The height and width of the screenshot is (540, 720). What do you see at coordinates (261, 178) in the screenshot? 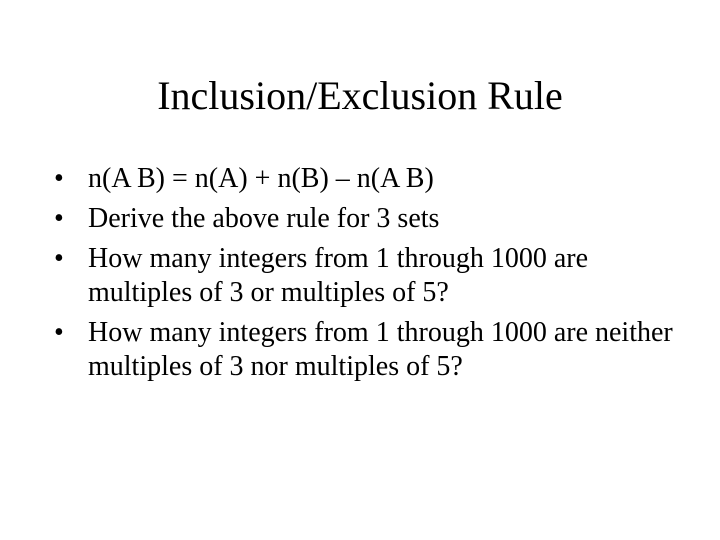
I see `bullet-text: n(A B) = n(A) + n(B) – n(A B)` at bounding box center [261, 178].